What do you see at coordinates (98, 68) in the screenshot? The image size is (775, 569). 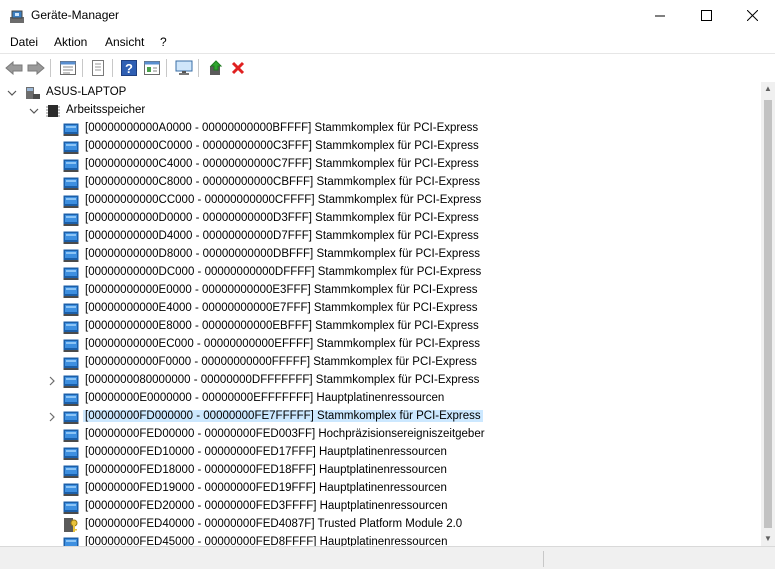 I see `view-button` at bounding box center [98, 68].